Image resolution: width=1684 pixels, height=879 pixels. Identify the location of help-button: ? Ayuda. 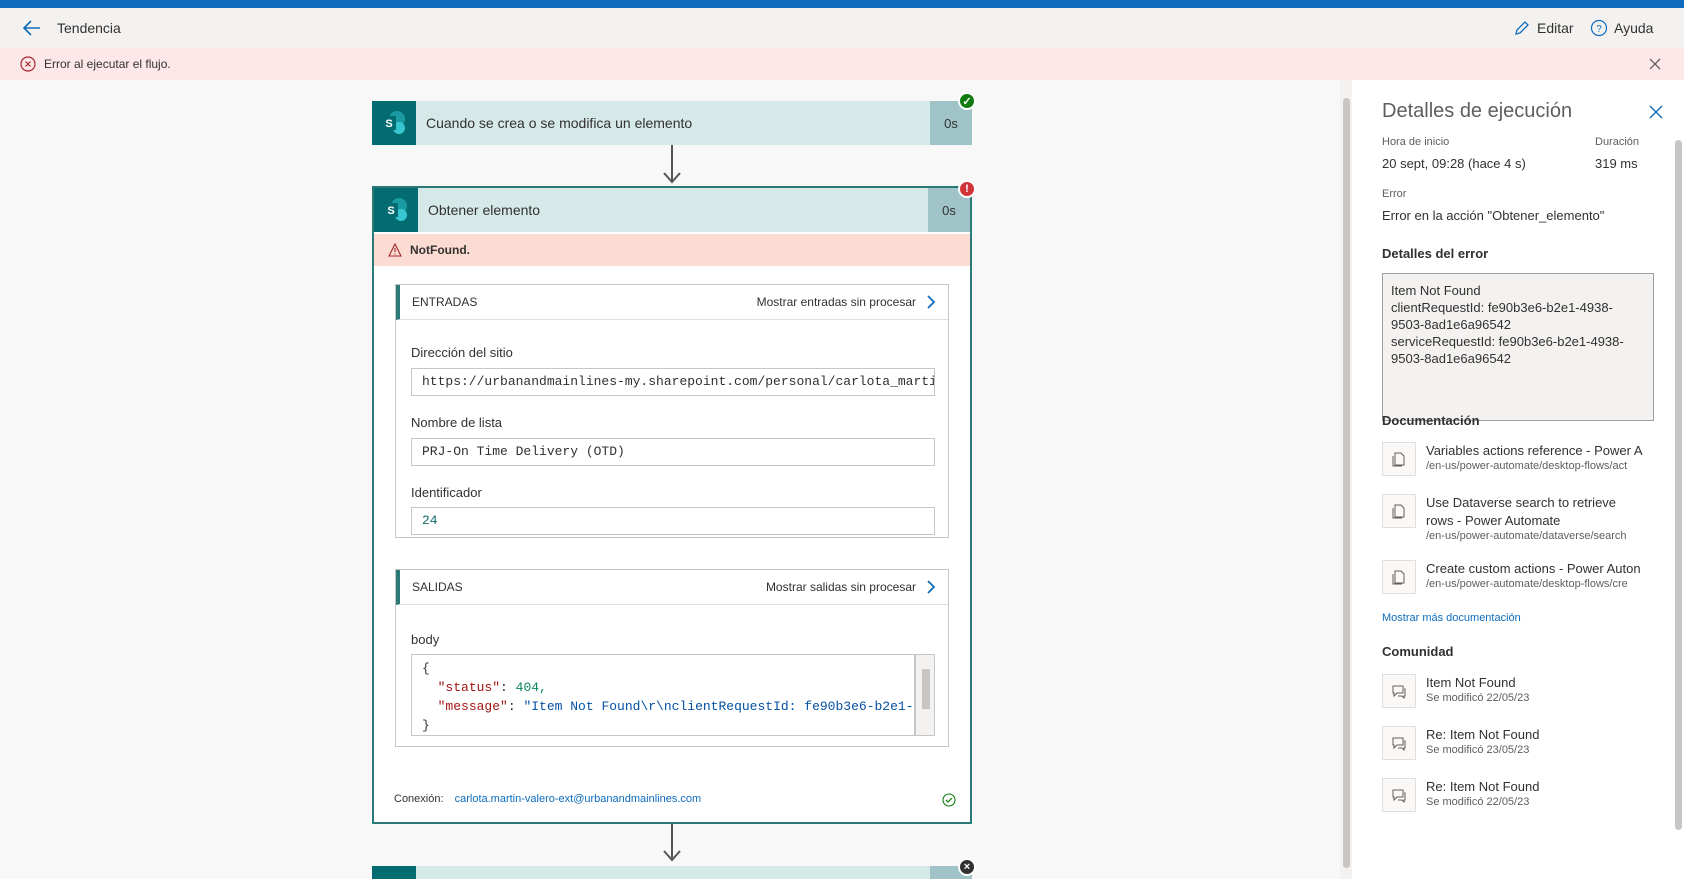
(1621, 28).